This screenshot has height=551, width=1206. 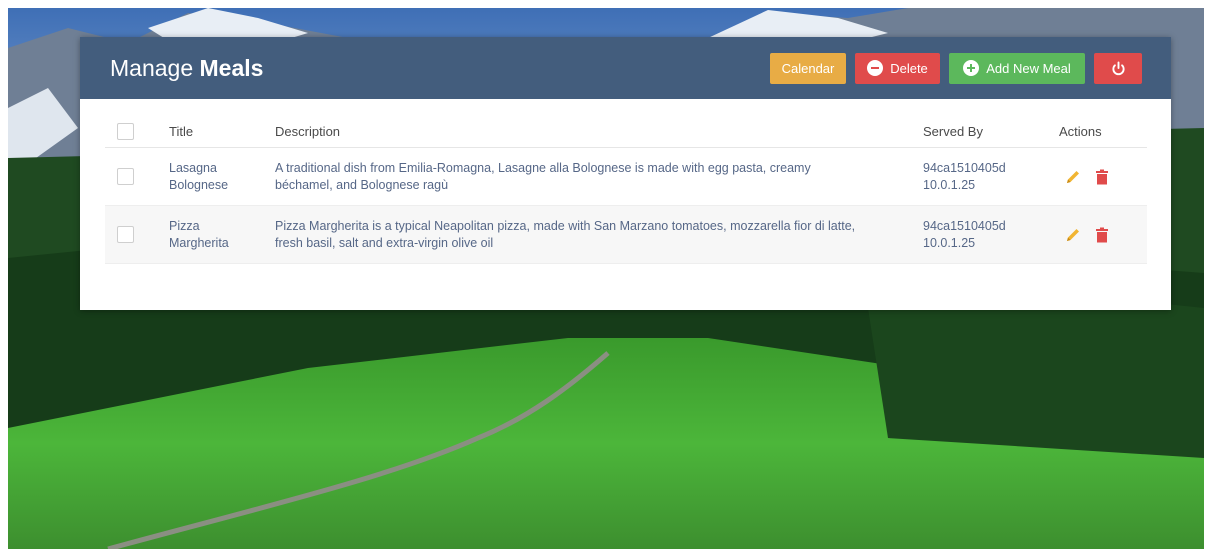 I want to click on select-all-cell, so click(x=132, y=131).